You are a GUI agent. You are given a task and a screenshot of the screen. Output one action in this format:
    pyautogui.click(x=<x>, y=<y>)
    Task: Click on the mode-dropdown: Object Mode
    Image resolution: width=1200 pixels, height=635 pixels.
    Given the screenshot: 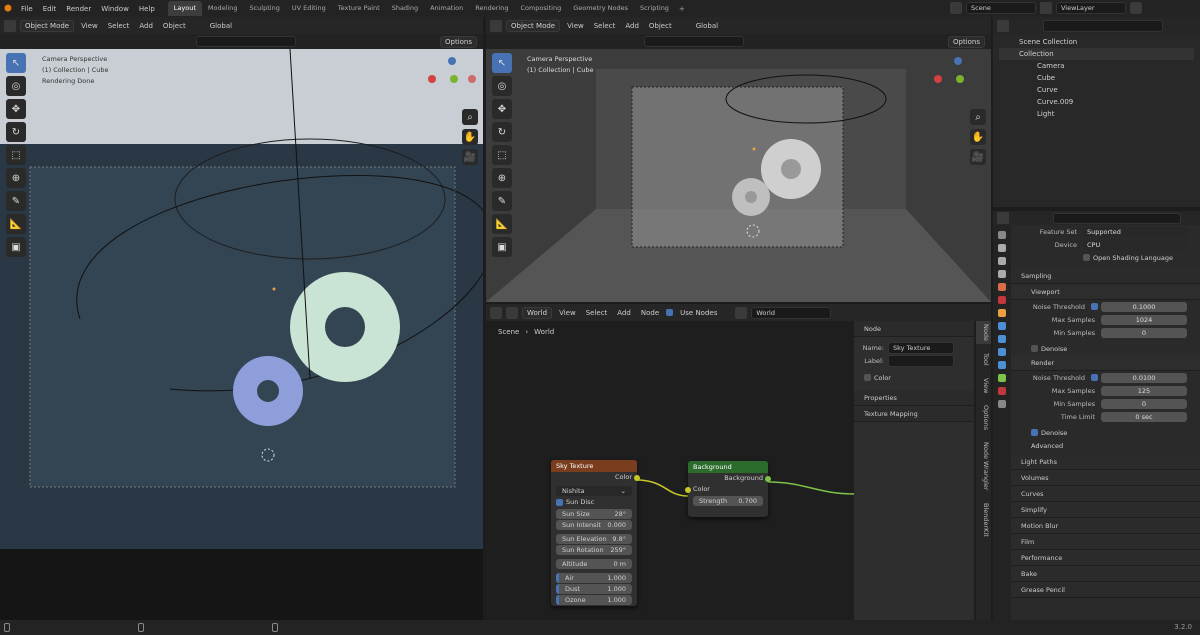 What is the action you would take?
    pyautogui.click(x=47, y=25)
    